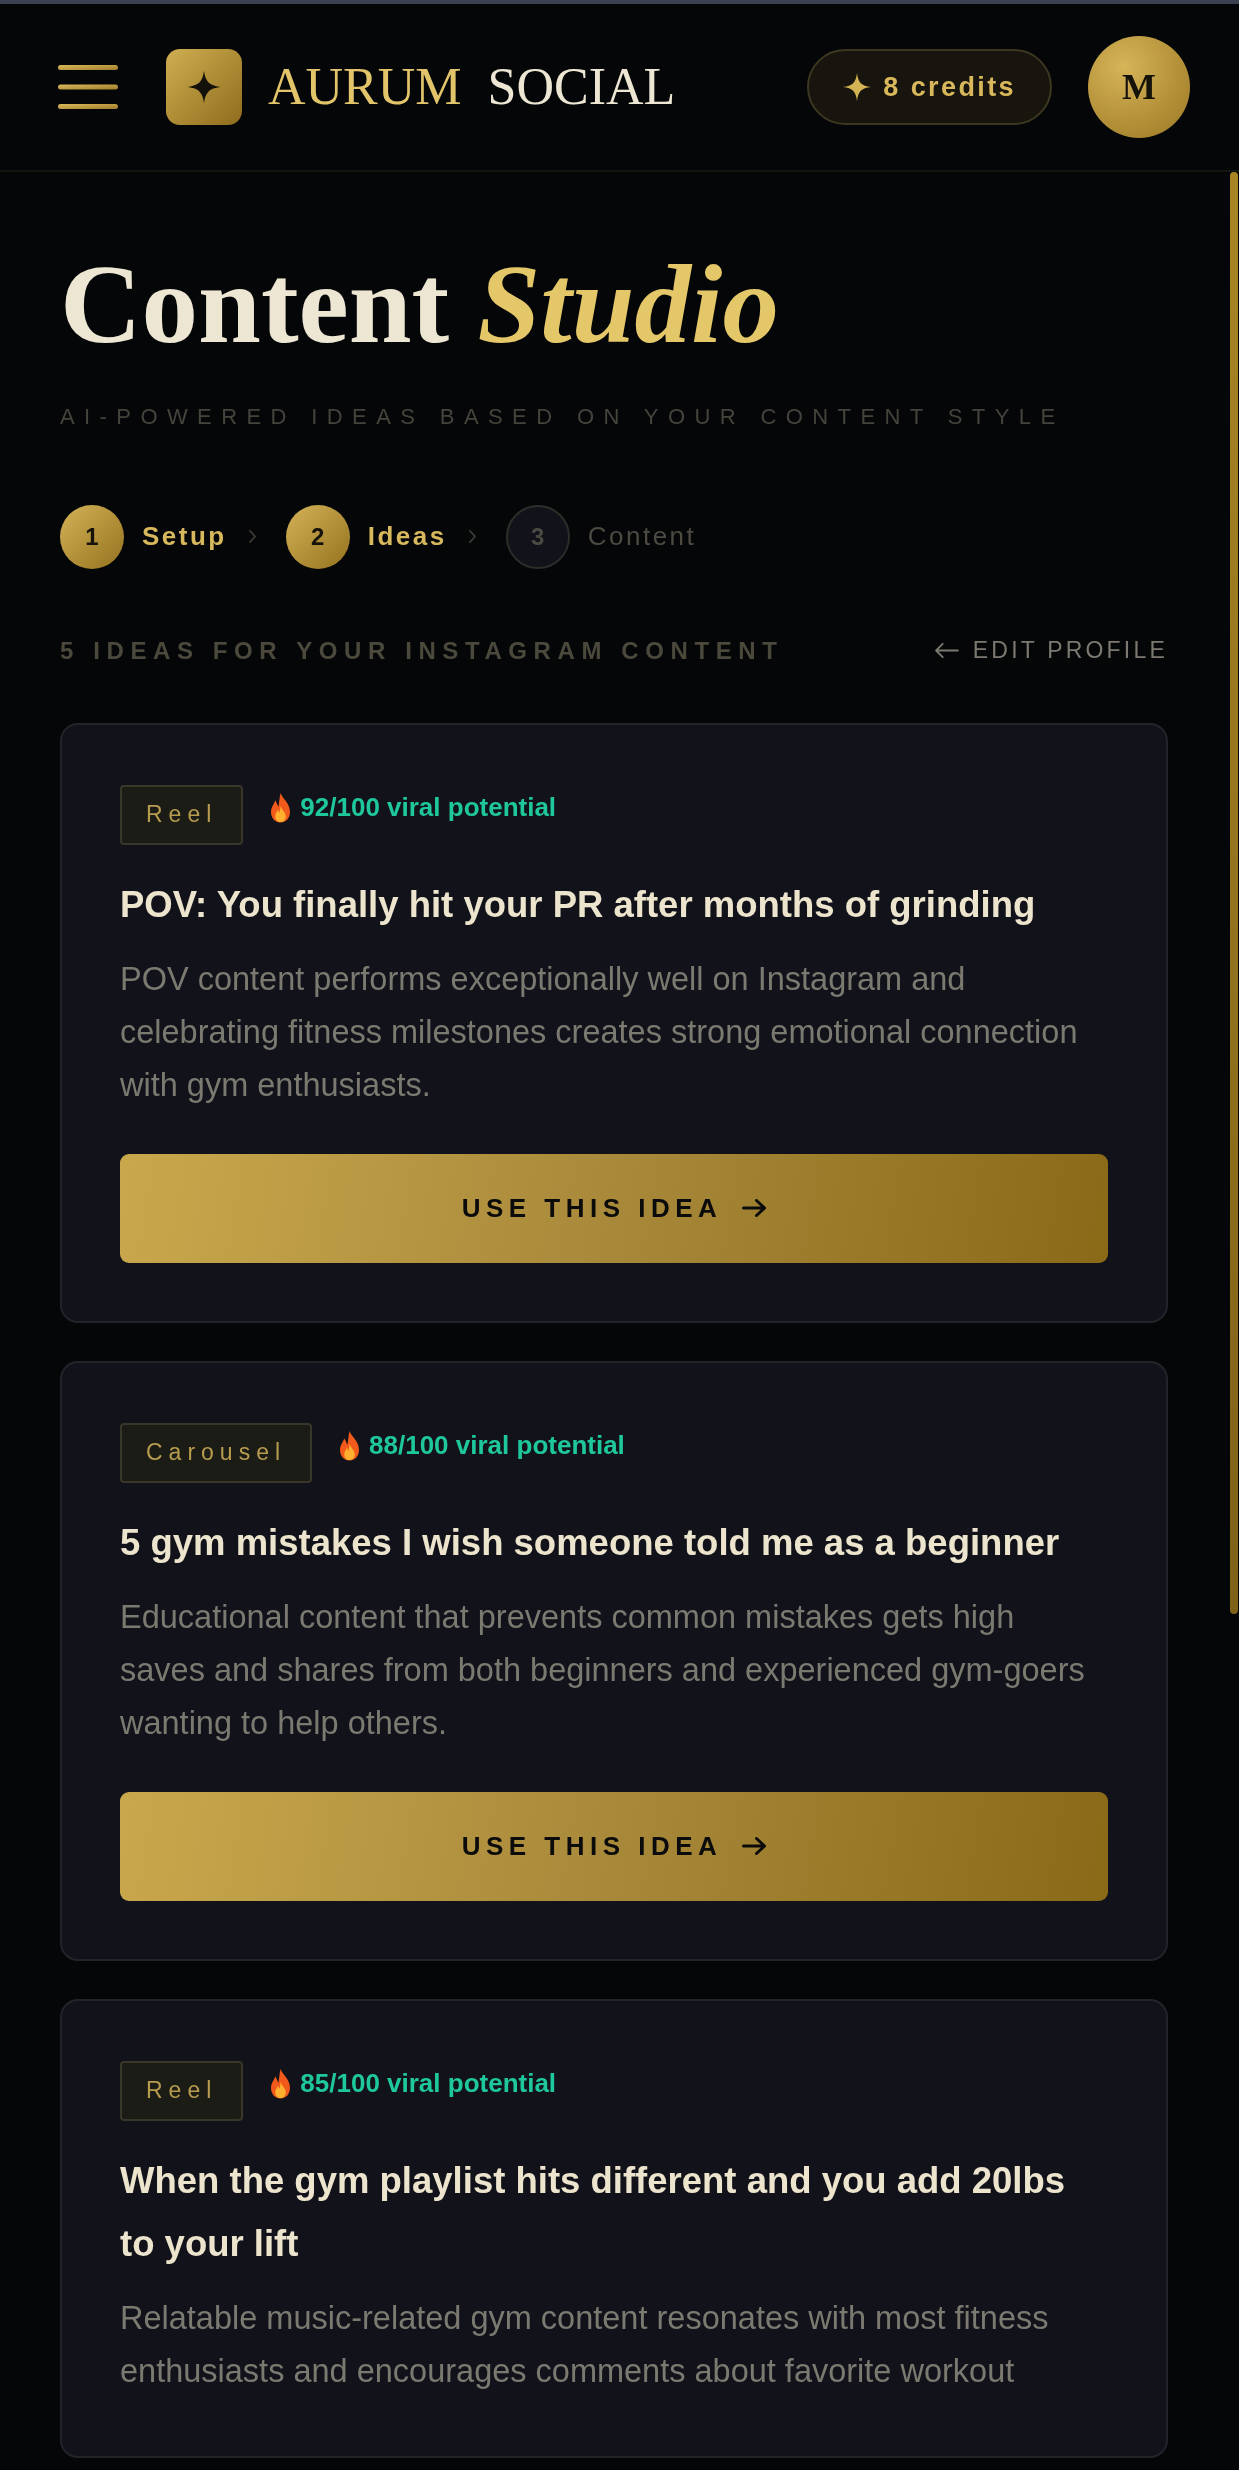 The image size is (1239, 2470). Describe the element at coordinates (422, 650) in the screenshot. I see `ideas-heading: 5 IDEAS FOR YOUR INSTAGRAM CONTENT` at that location.